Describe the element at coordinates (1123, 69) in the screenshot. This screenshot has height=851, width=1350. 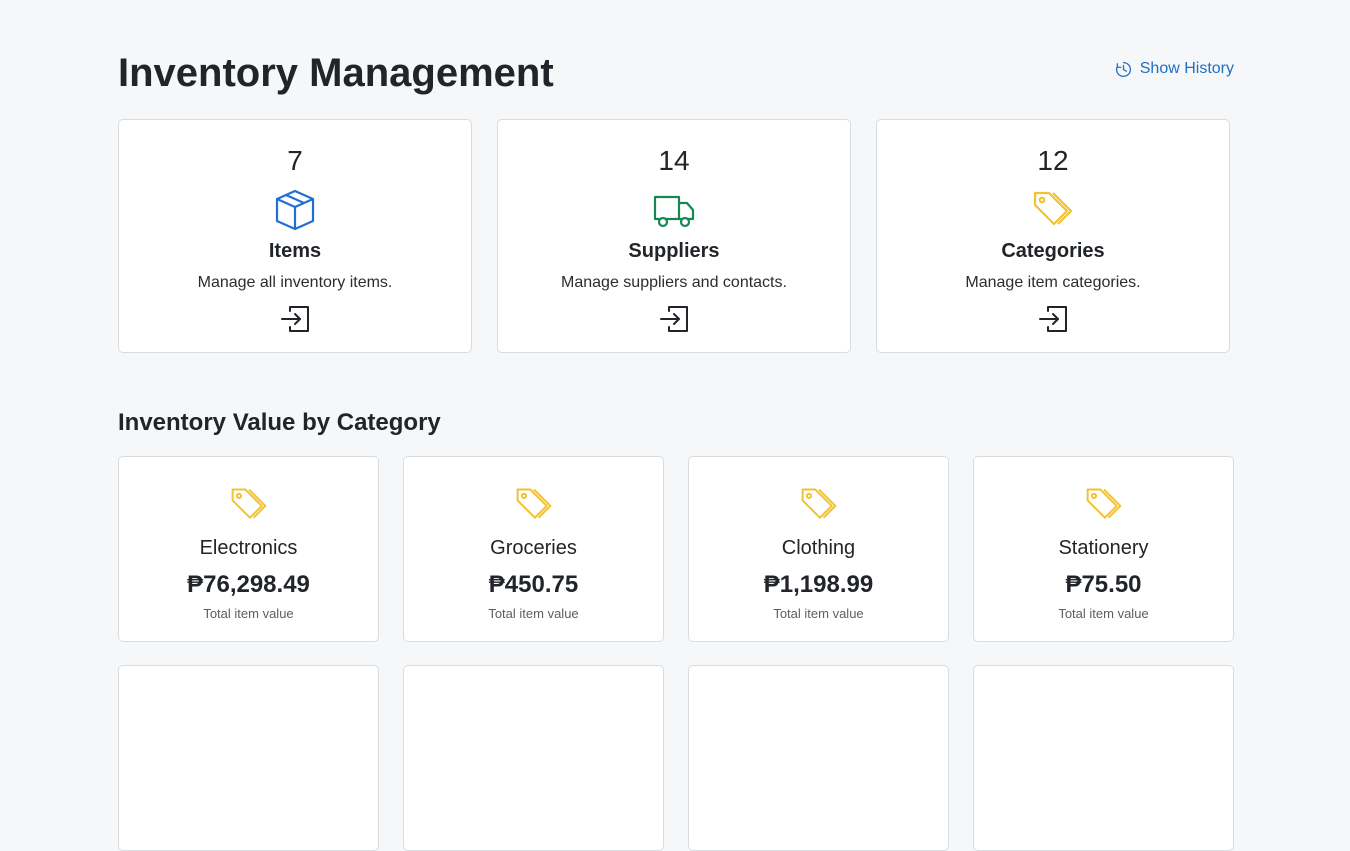
I see `clock-history-icon` at that location.